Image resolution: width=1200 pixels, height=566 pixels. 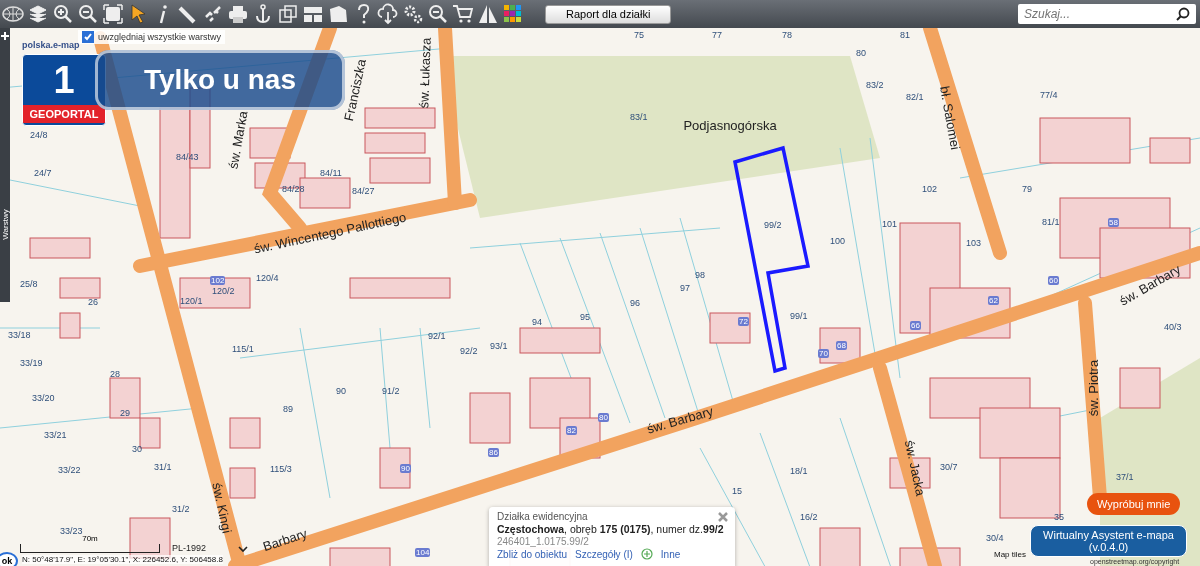 I want to click on parcel-number: 33/19, so click(x=31, y=363).